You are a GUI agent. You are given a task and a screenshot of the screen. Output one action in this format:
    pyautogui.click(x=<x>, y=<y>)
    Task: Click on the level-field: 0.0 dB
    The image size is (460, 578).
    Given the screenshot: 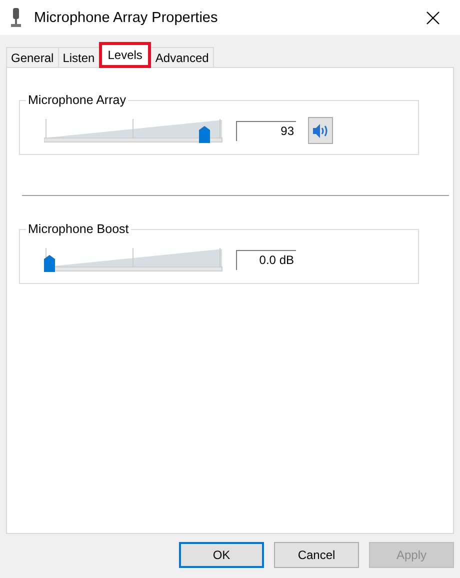 What is the action you would take?
    pyautogui.click(x=266, y=260)
    